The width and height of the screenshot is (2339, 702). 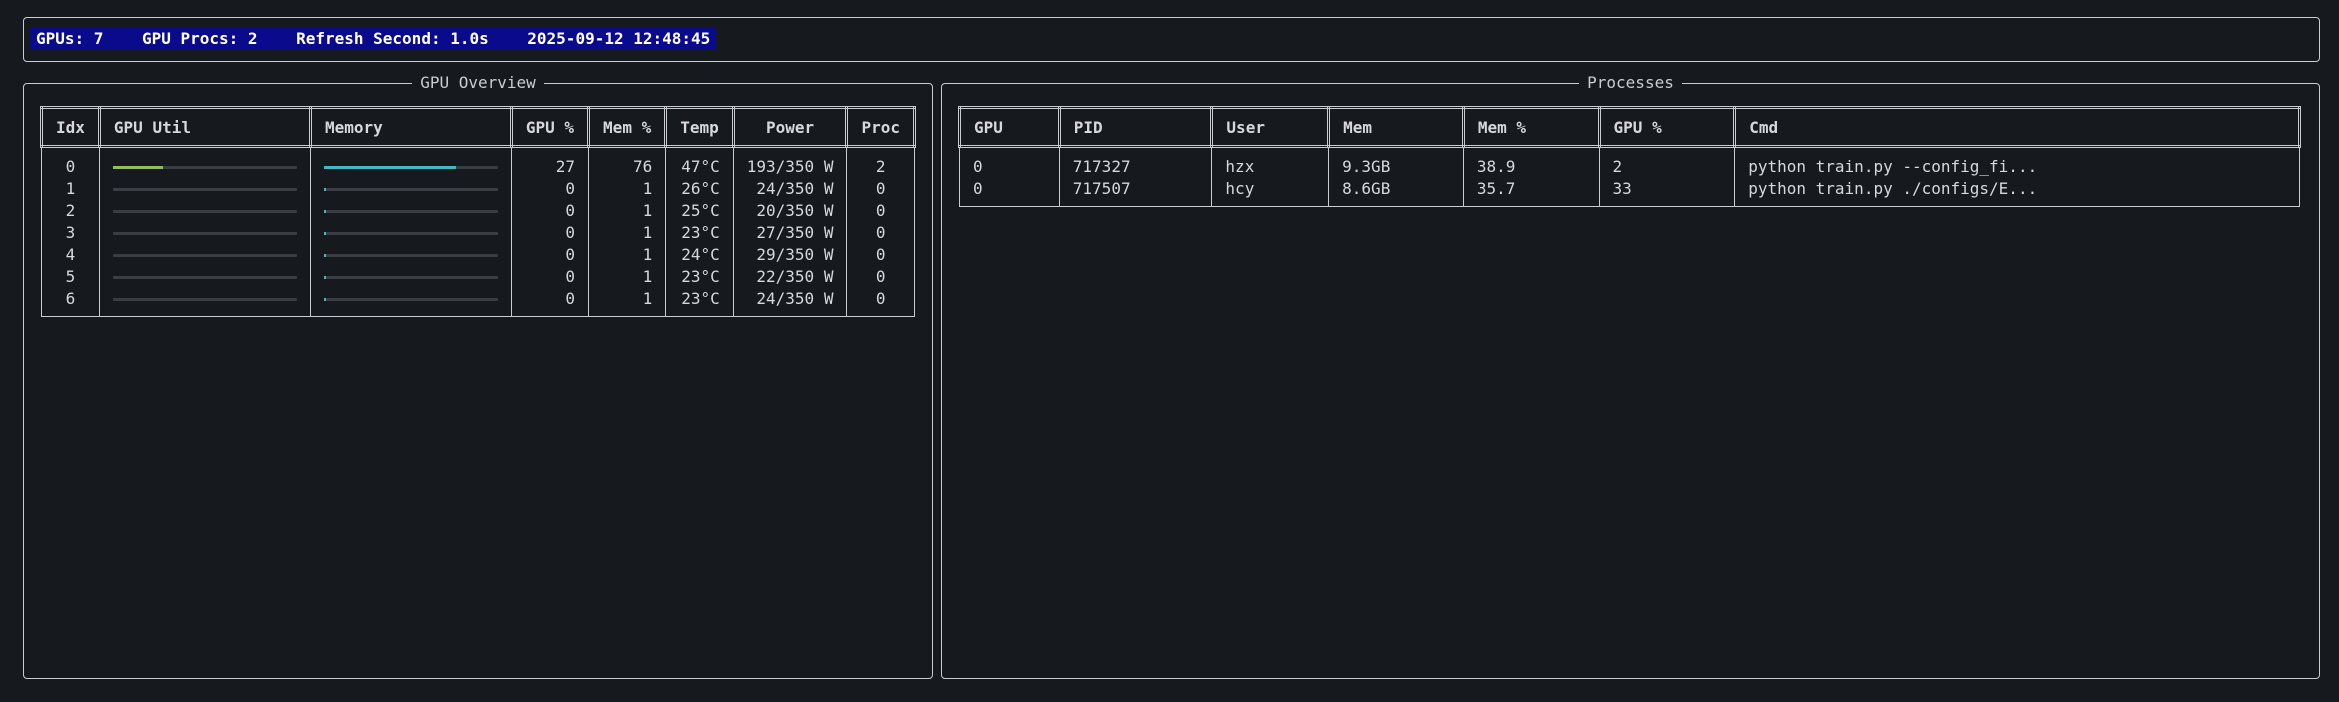 I want to click on temp: 47°C, so click(x=699, y=167).